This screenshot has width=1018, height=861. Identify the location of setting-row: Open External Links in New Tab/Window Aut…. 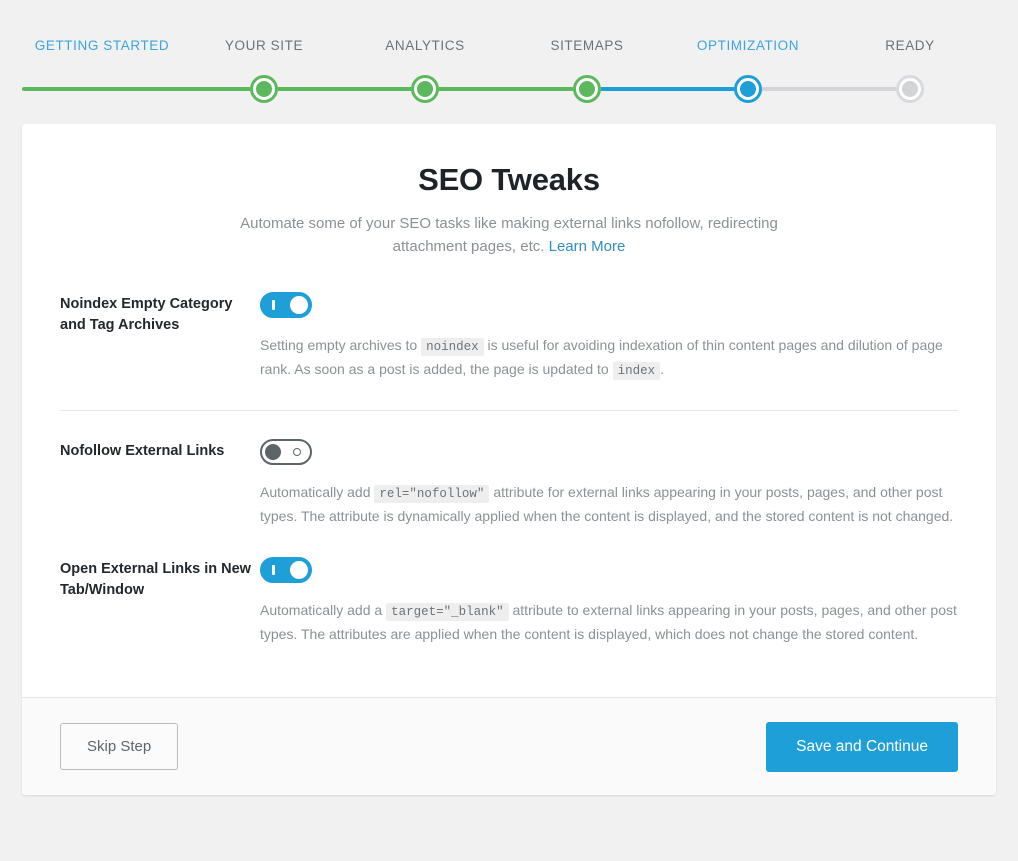
(509, 616).